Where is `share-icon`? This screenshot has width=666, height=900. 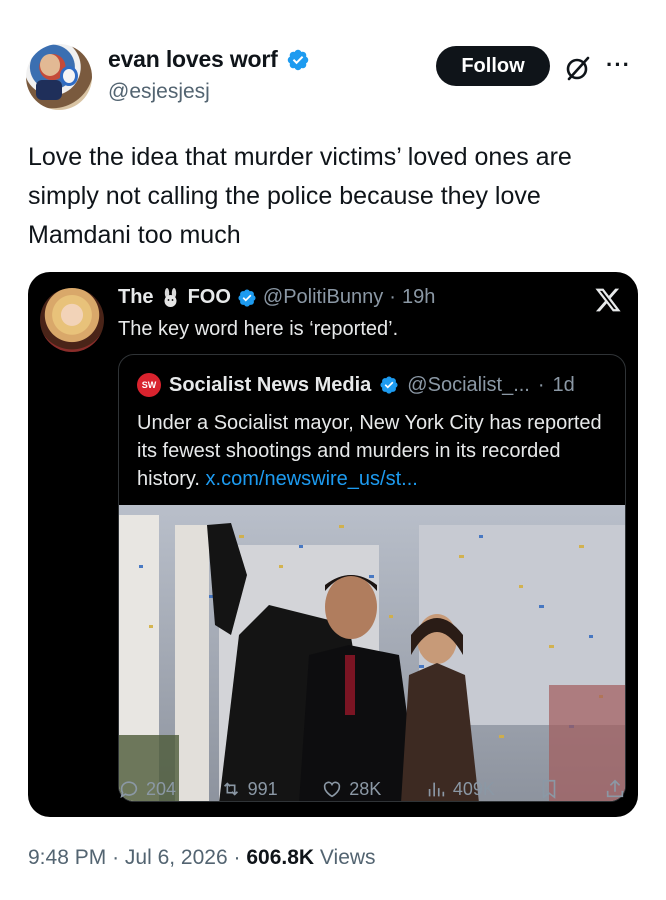
share-icon is located at coordinates (615, 788).